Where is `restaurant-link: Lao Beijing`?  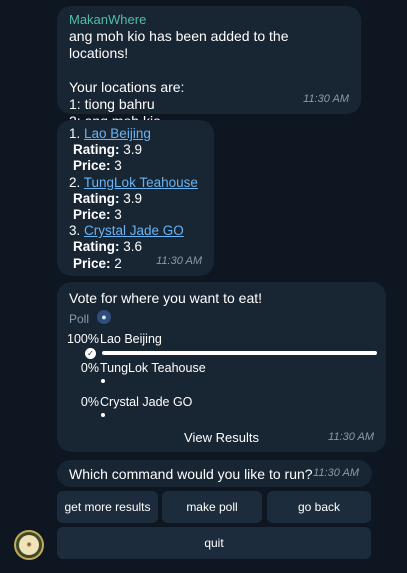 restaurant-link: Lao Beijing is located at coordinates (117, 133).